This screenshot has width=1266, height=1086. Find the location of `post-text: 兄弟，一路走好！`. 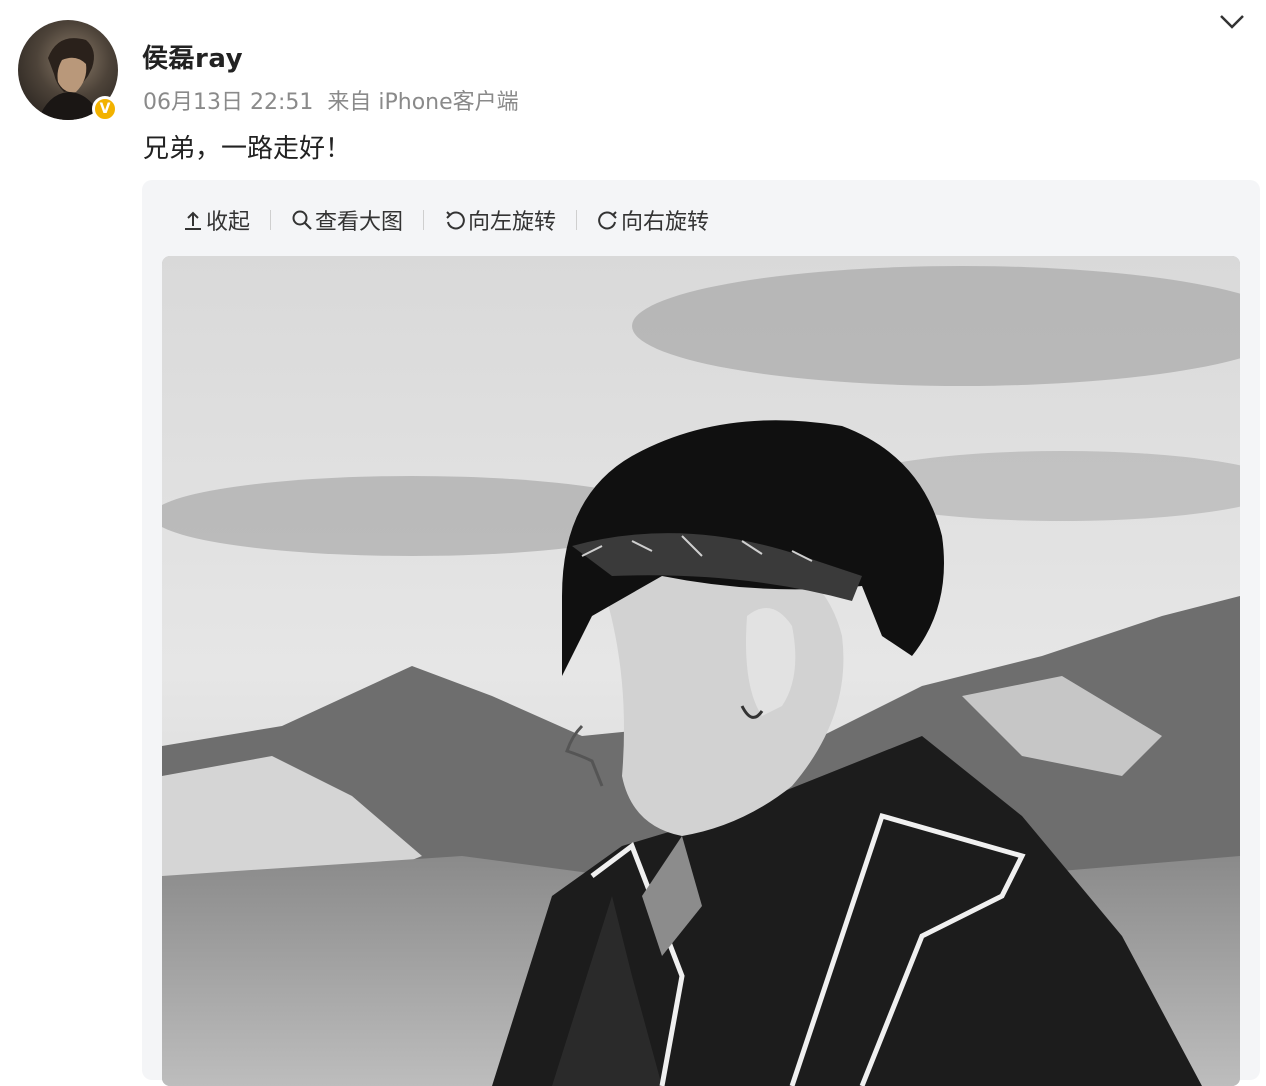

post-text: 兄弟，一路走好！ is located at coordinates (247, 149).